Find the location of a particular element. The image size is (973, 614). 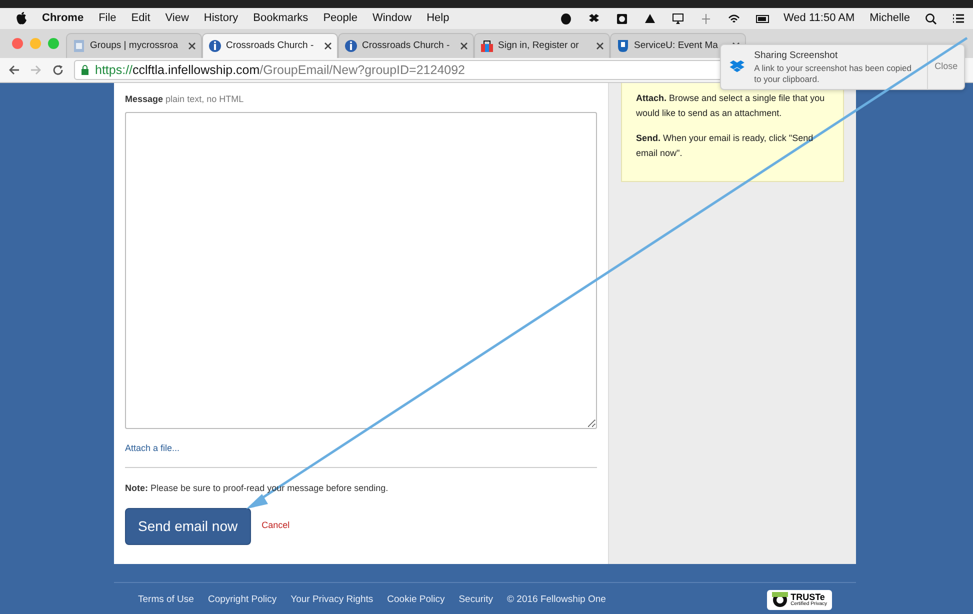

notification-title: Sharing Screenshot is located at coordinates (796, 55).